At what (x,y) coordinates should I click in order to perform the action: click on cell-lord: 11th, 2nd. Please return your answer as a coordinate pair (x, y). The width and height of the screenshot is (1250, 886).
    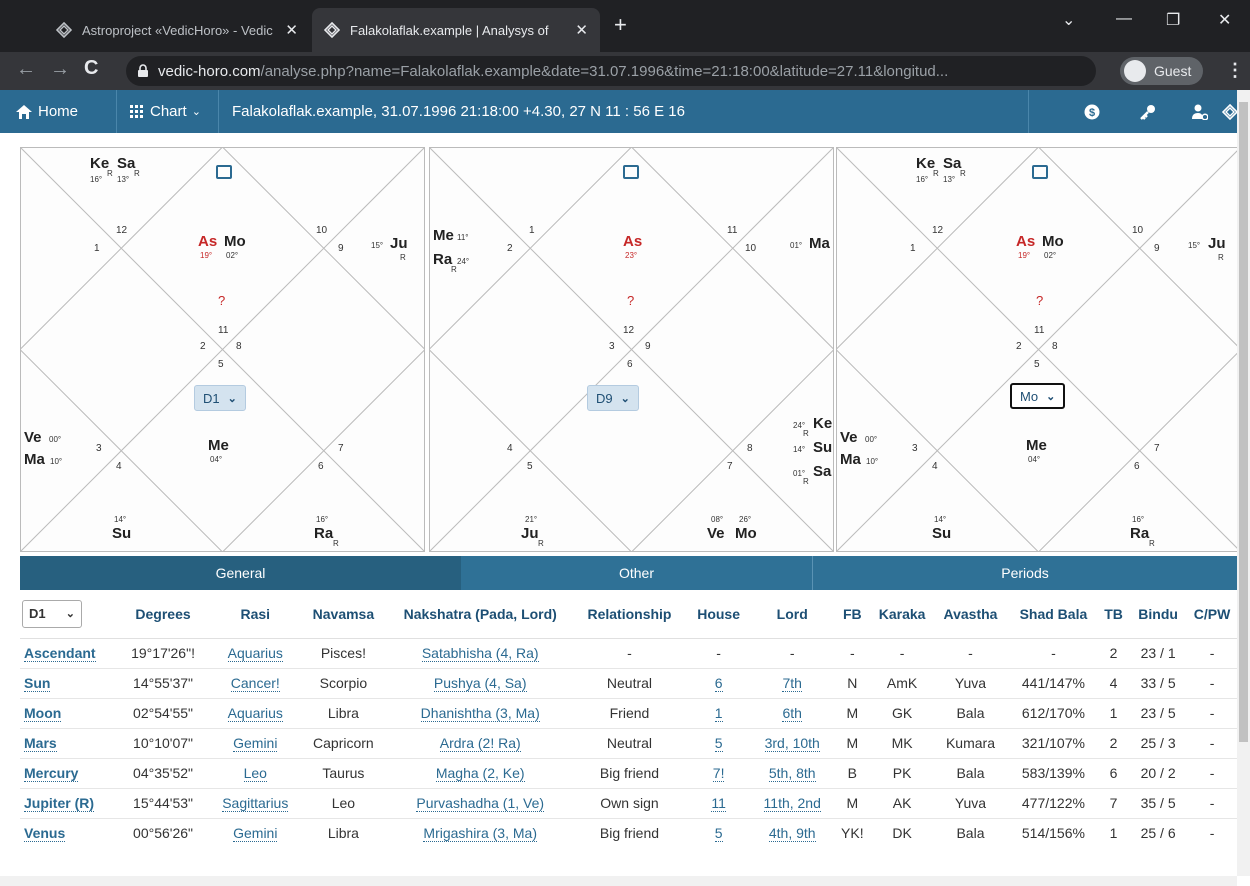
    Looking at the image, I should click on (792, 802).